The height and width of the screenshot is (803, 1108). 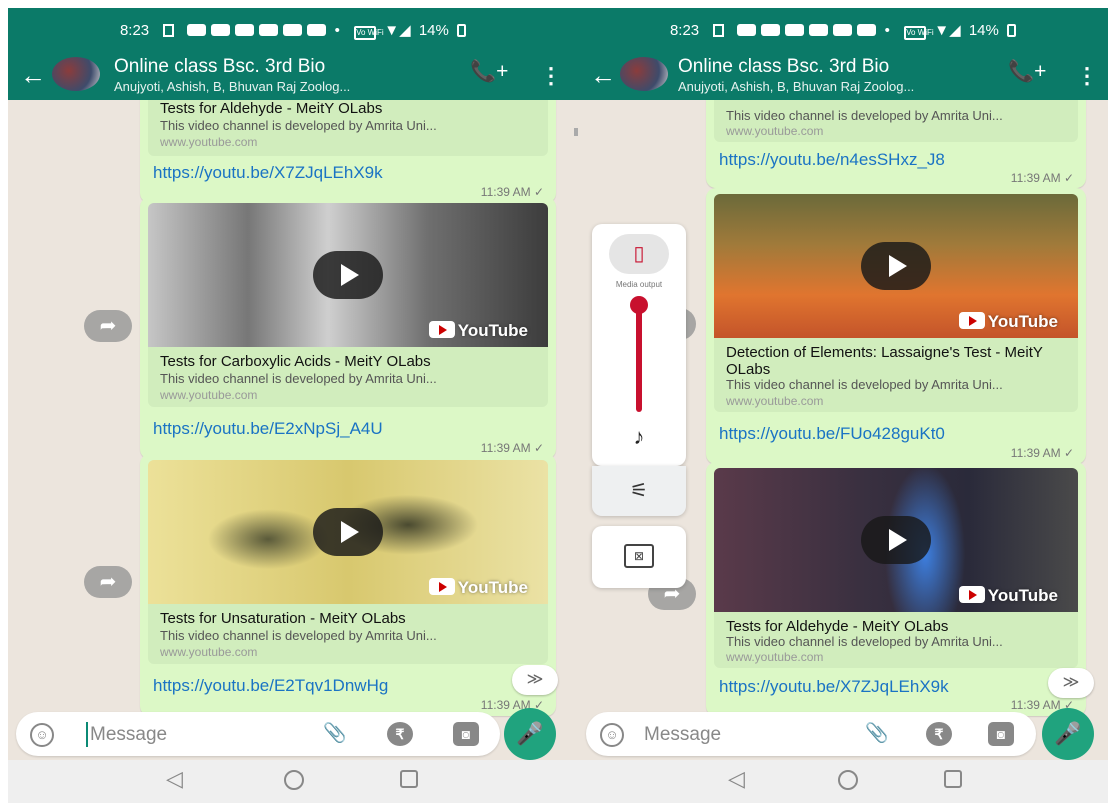 I want to click on message-link: https://youtu.be/FUo428guKt0, so click(x=832, y=434).